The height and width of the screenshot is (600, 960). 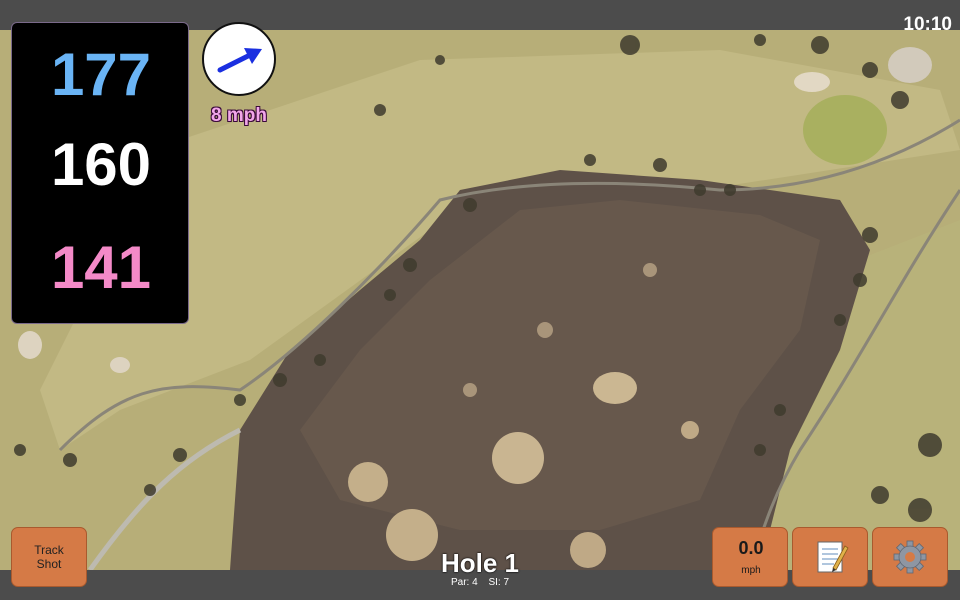 I want to click on wind-direction-badge, so click(x=239, y=59).